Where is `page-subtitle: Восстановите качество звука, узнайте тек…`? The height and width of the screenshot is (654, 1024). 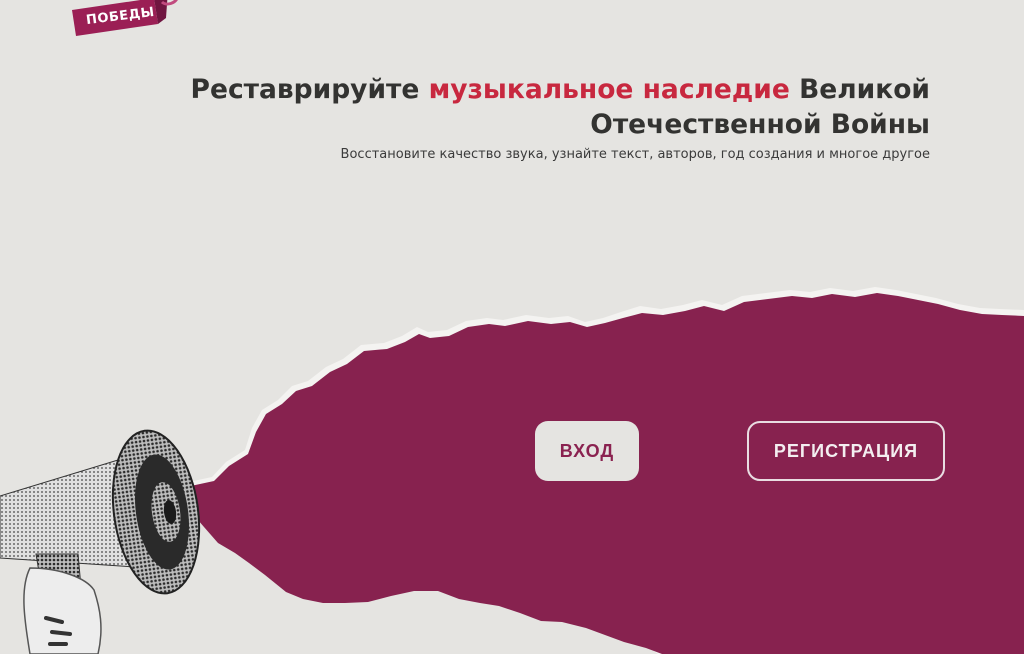
page-subtitle: Восстановите качество звука, узнайте тек… is located at coordinates (635, 154).